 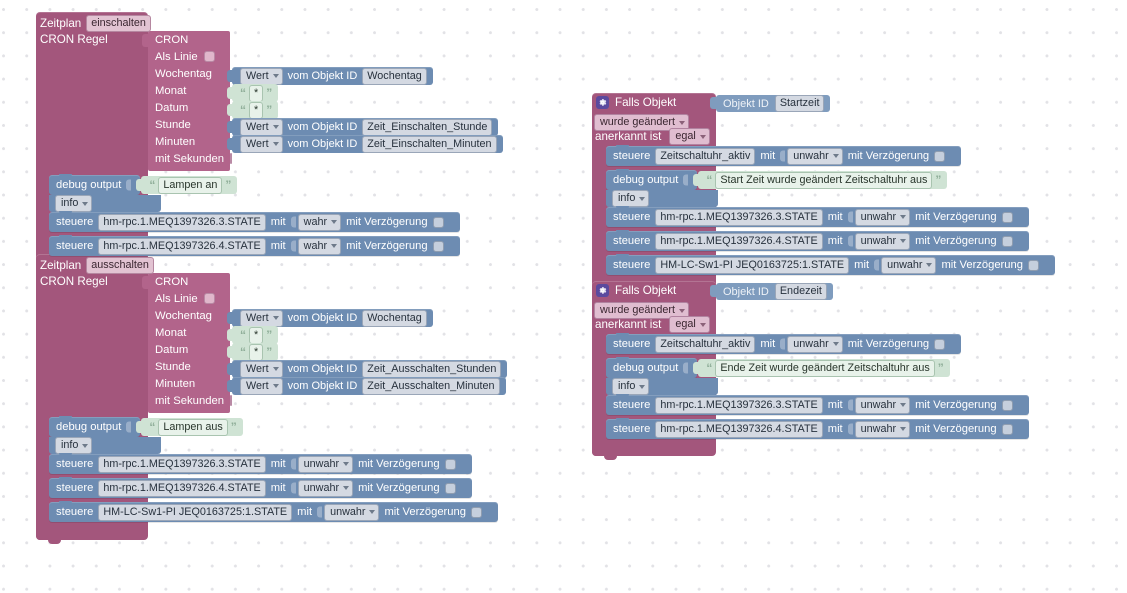 I want to click on zeitplan-mode-field: einschalten, so click(x=118, y=23).